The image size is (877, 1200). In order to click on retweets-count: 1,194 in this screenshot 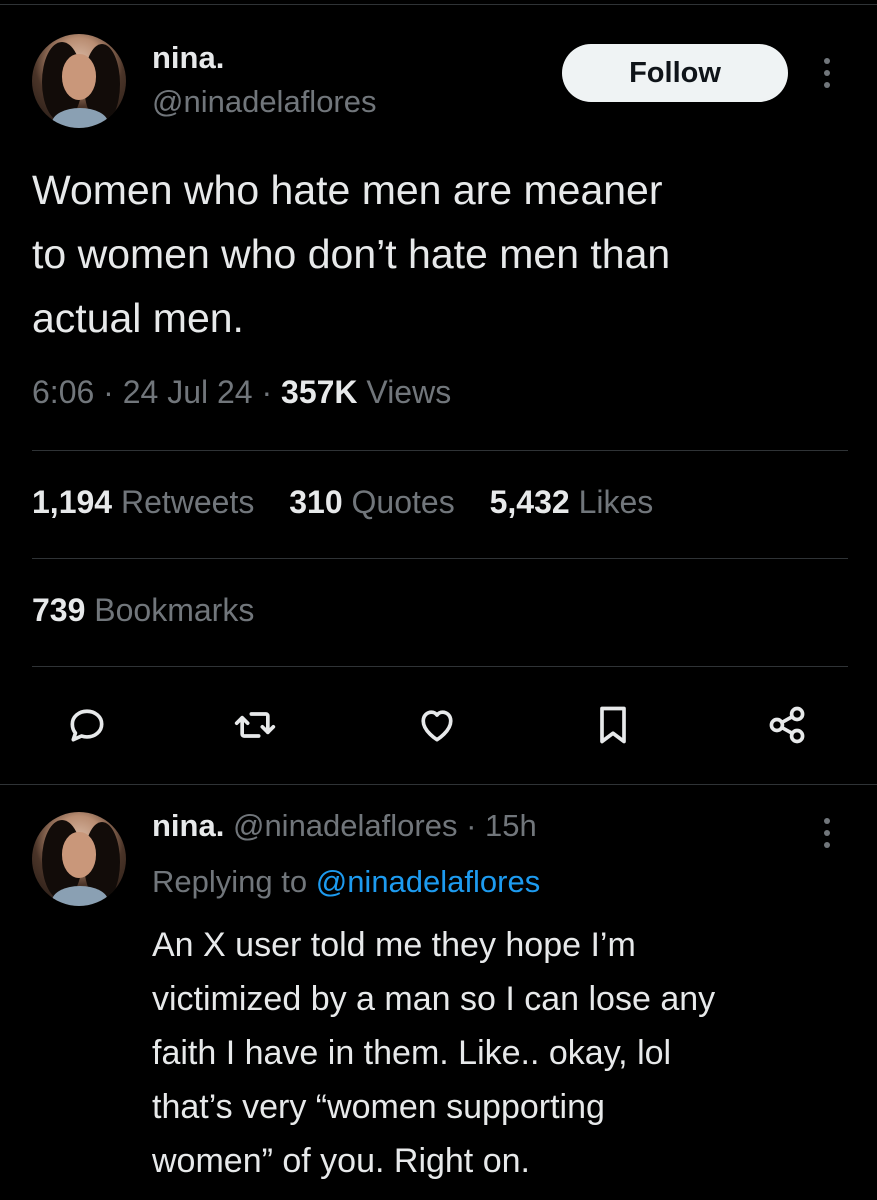, I will do `click(72, 502)`.